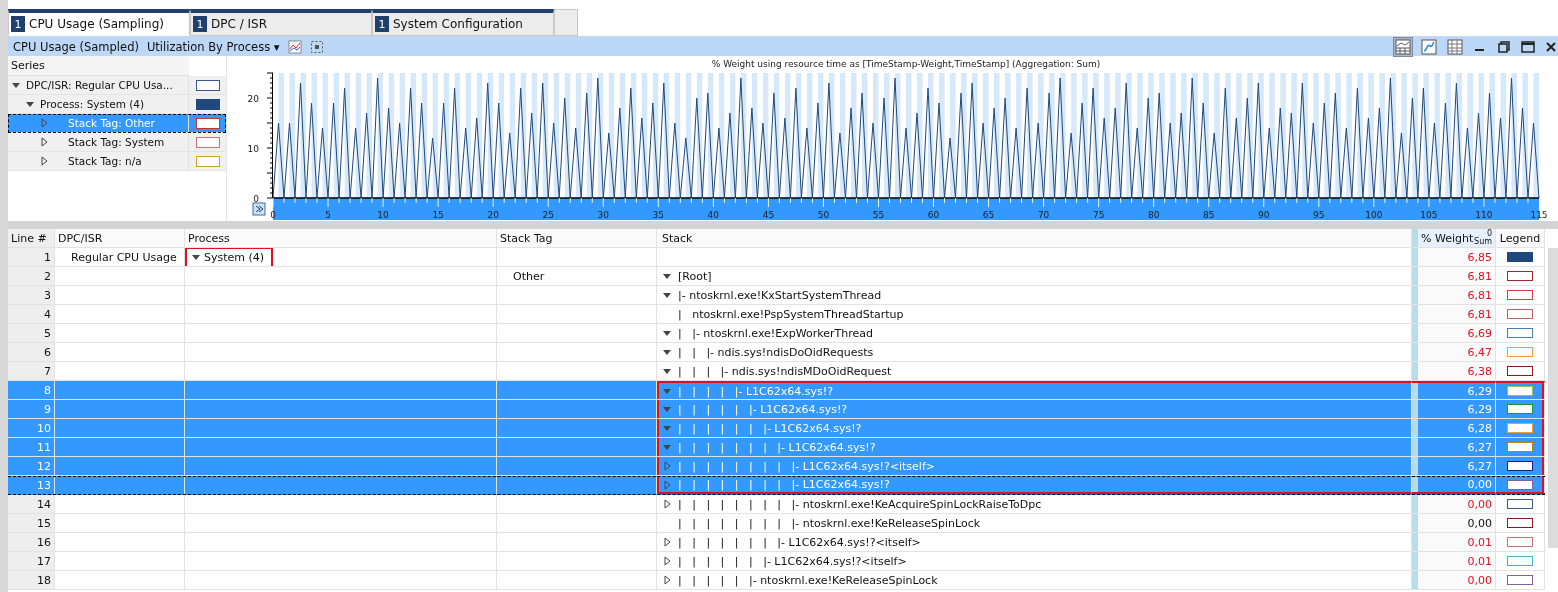  Describe the element at coordinates (229, 257) in the screenshot. I see `process-cell: System (4)` at that location.